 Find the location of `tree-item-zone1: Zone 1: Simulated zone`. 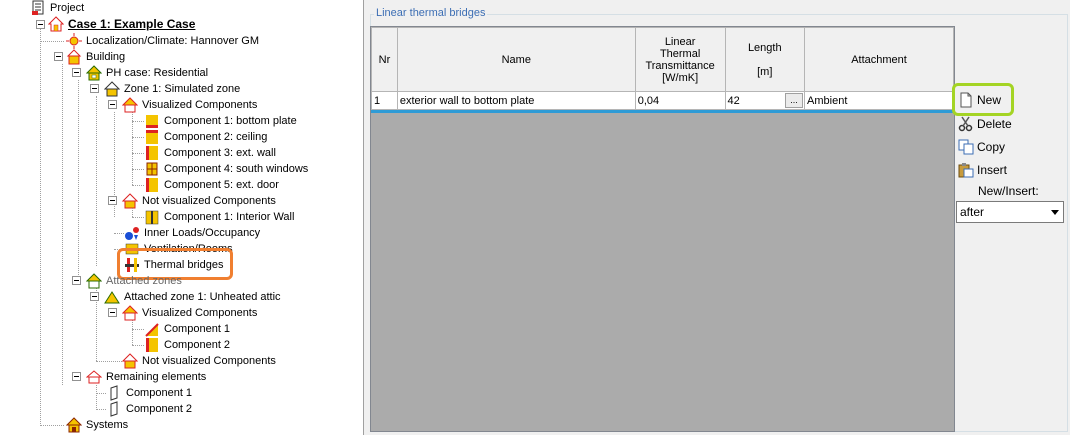

tree-item-zone1: Zone 1: Simulated zone is located at coordinates (172, 89).